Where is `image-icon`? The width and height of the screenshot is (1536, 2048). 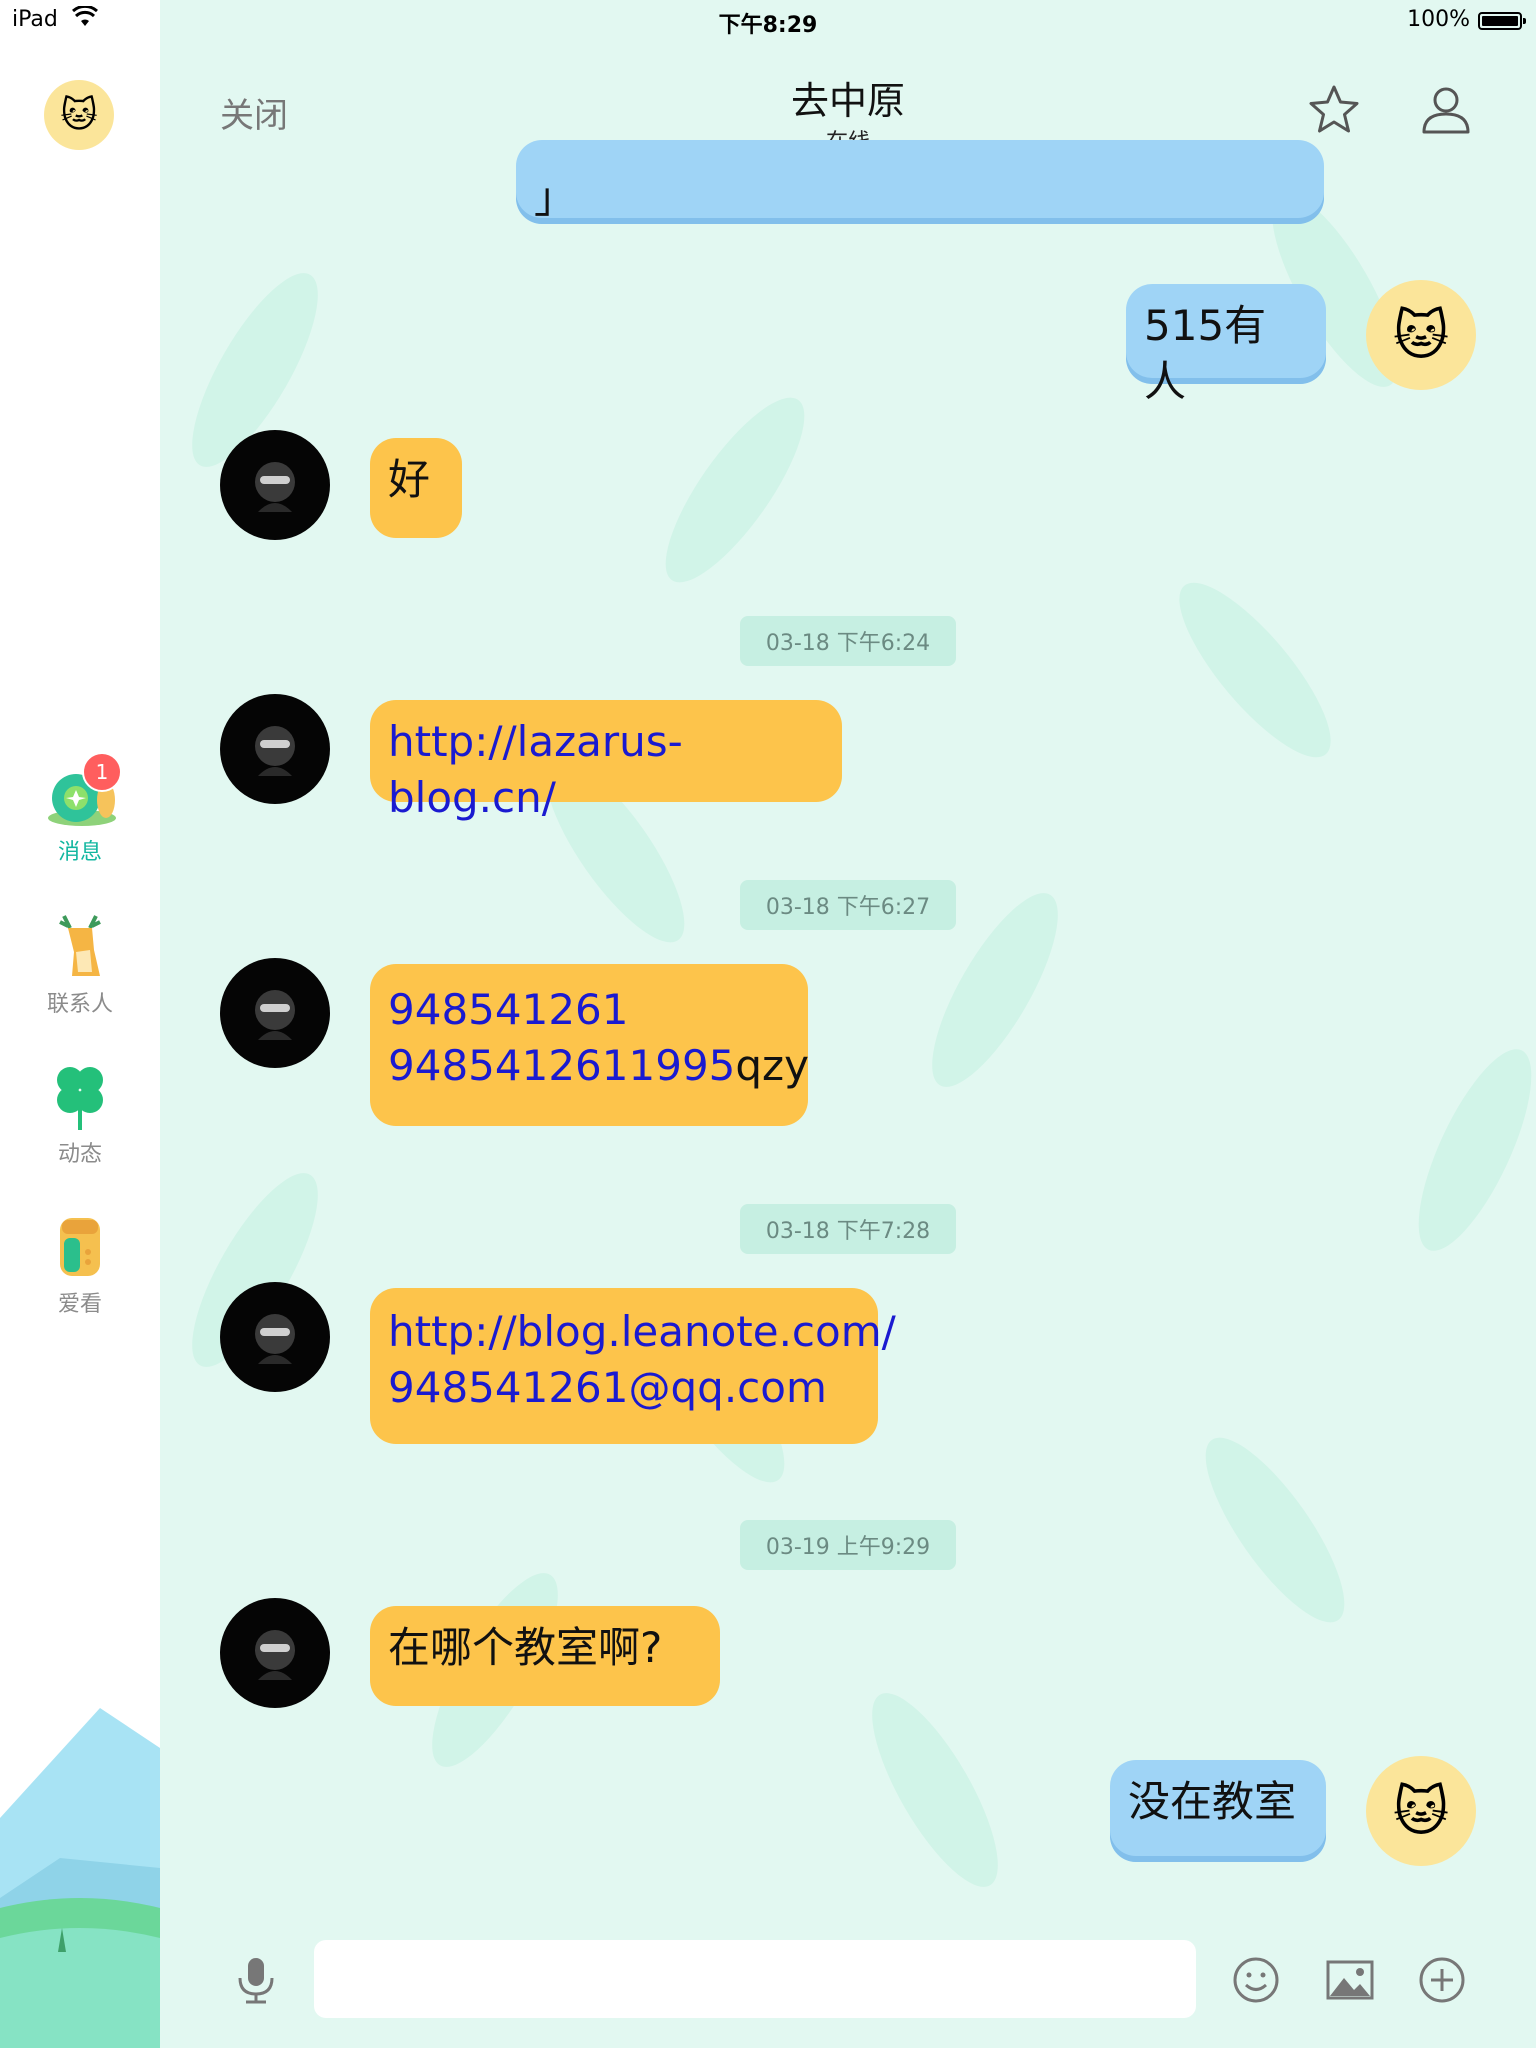 image-icon is located at coordinates (1350, 1980).